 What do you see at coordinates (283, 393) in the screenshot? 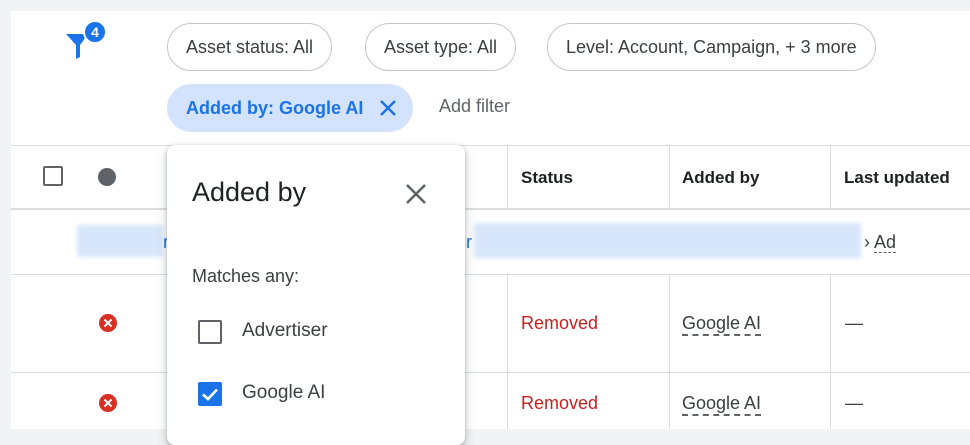
I see `google-ai-option-label: Google AI` at bounding box center [283, 393].